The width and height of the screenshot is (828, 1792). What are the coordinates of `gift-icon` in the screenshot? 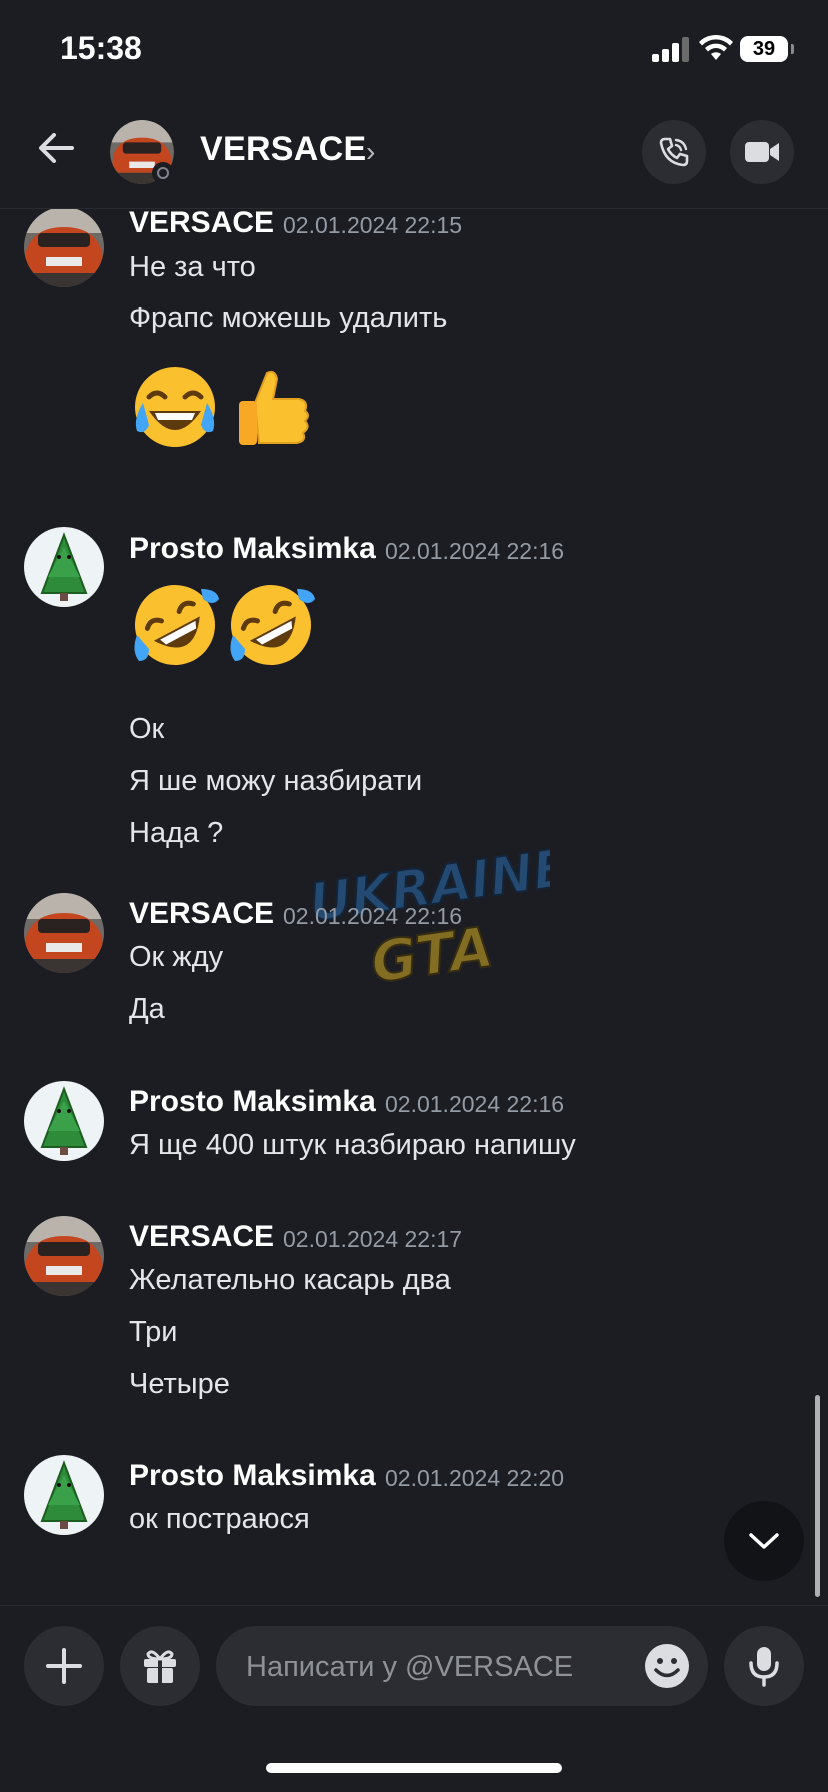 It's located at (160, 1666).